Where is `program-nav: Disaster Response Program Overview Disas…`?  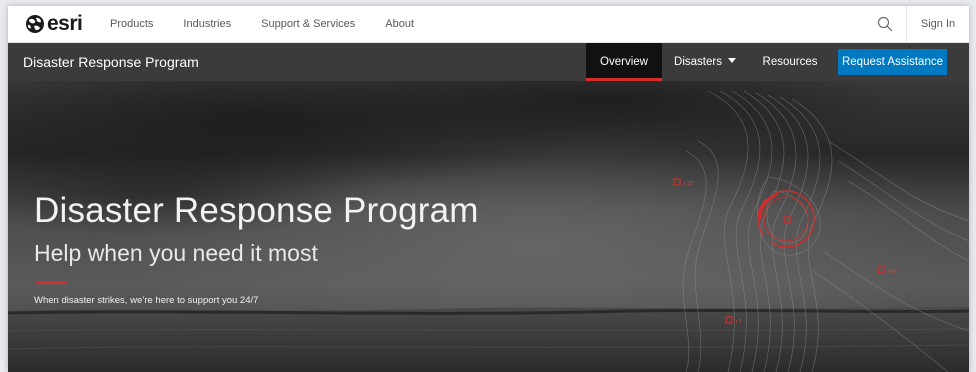
program-nav: Disaster Response Program Overview Disas… is located at coordinates (488, 62).